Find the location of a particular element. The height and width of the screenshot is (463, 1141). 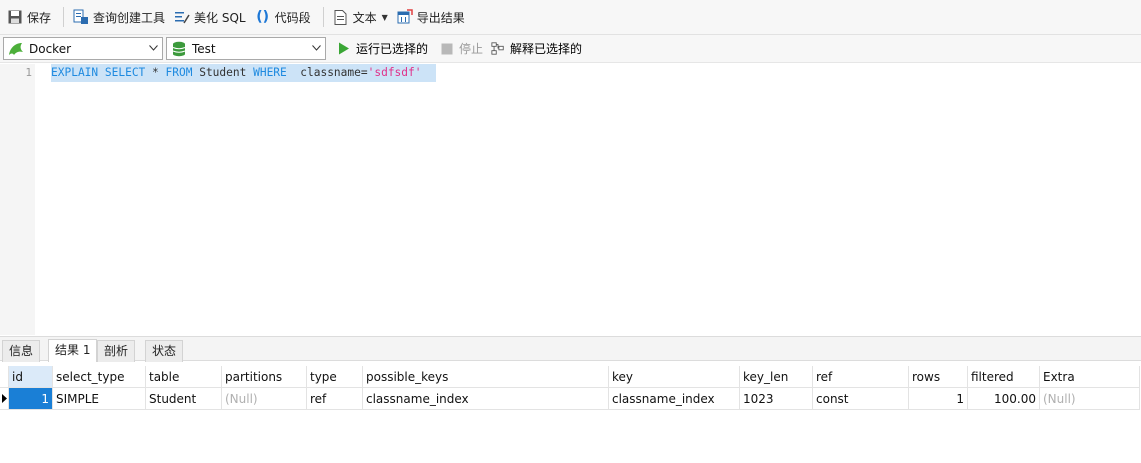

stop-button: 停止 is located at coordinates (461, 49).